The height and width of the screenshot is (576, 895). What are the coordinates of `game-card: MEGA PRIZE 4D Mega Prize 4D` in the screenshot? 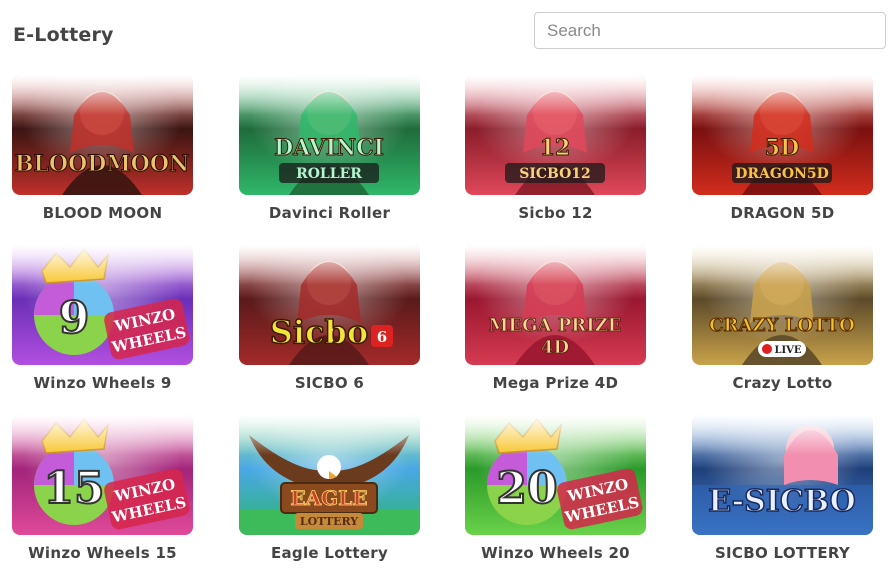 It's located at (555, 318).